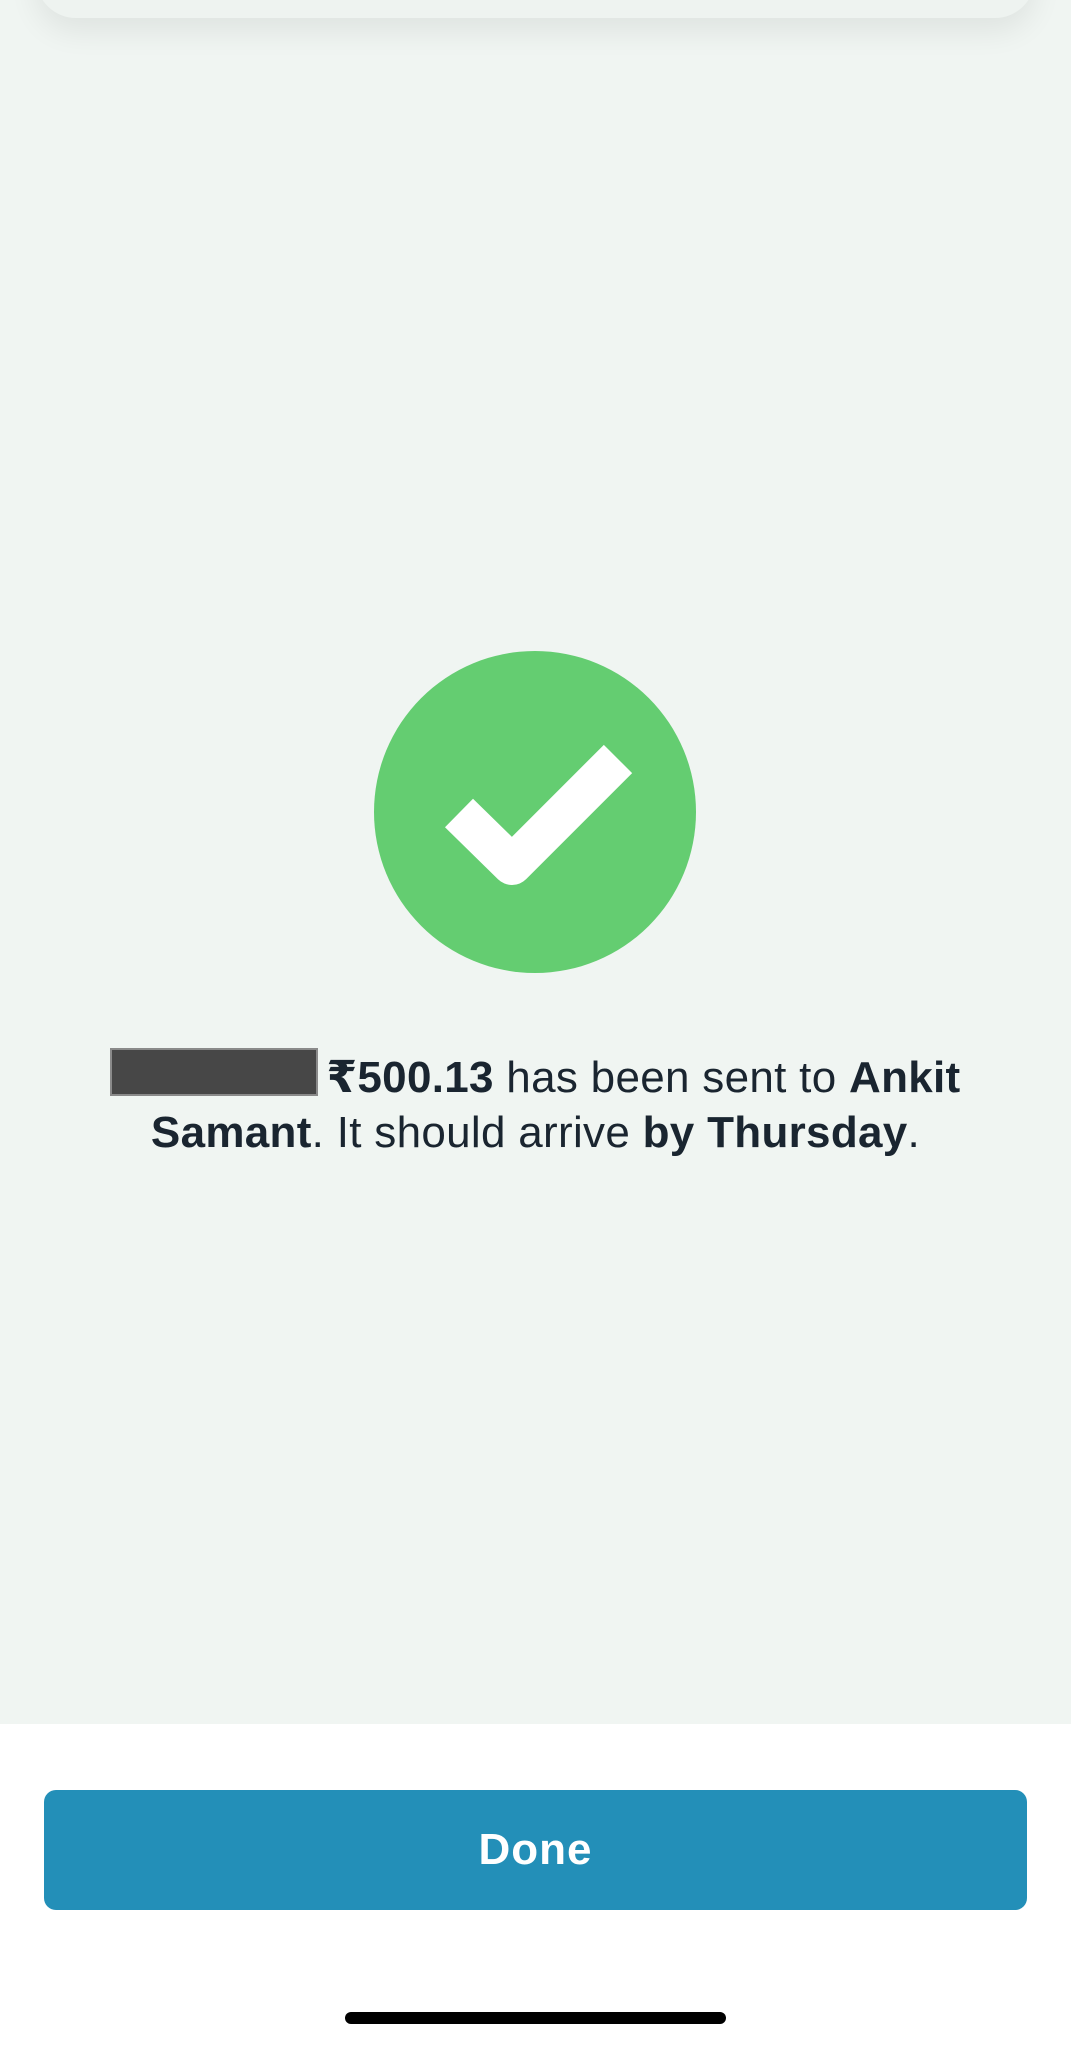 This screenshot has height=2048, width=1071. What do you see at coordinates (410, 1077) in the screenshot?
I see `amount: ₹500.13` at bounding box center [410, 1077].